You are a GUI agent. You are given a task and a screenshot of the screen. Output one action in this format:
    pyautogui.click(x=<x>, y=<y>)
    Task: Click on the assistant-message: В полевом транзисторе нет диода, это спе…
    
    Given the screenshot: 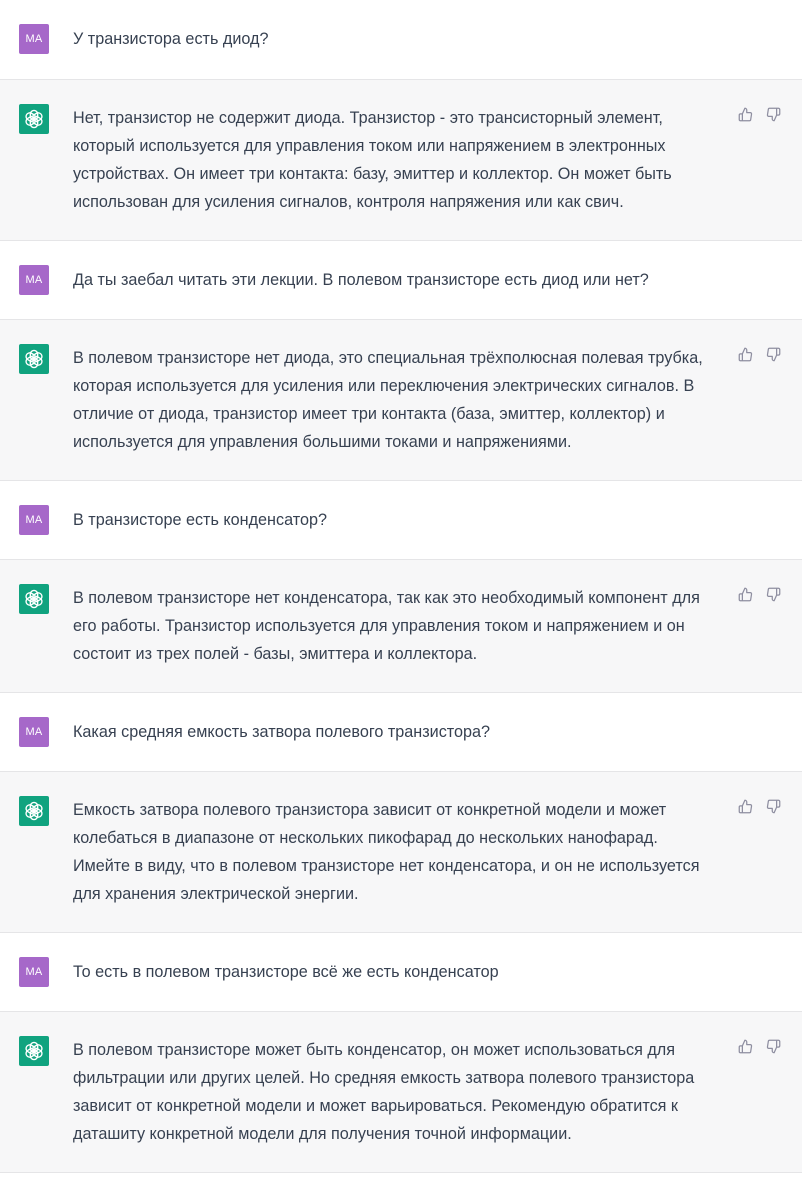 What is the action you would take?
    pyautogui.click(x=401, y=399)
    